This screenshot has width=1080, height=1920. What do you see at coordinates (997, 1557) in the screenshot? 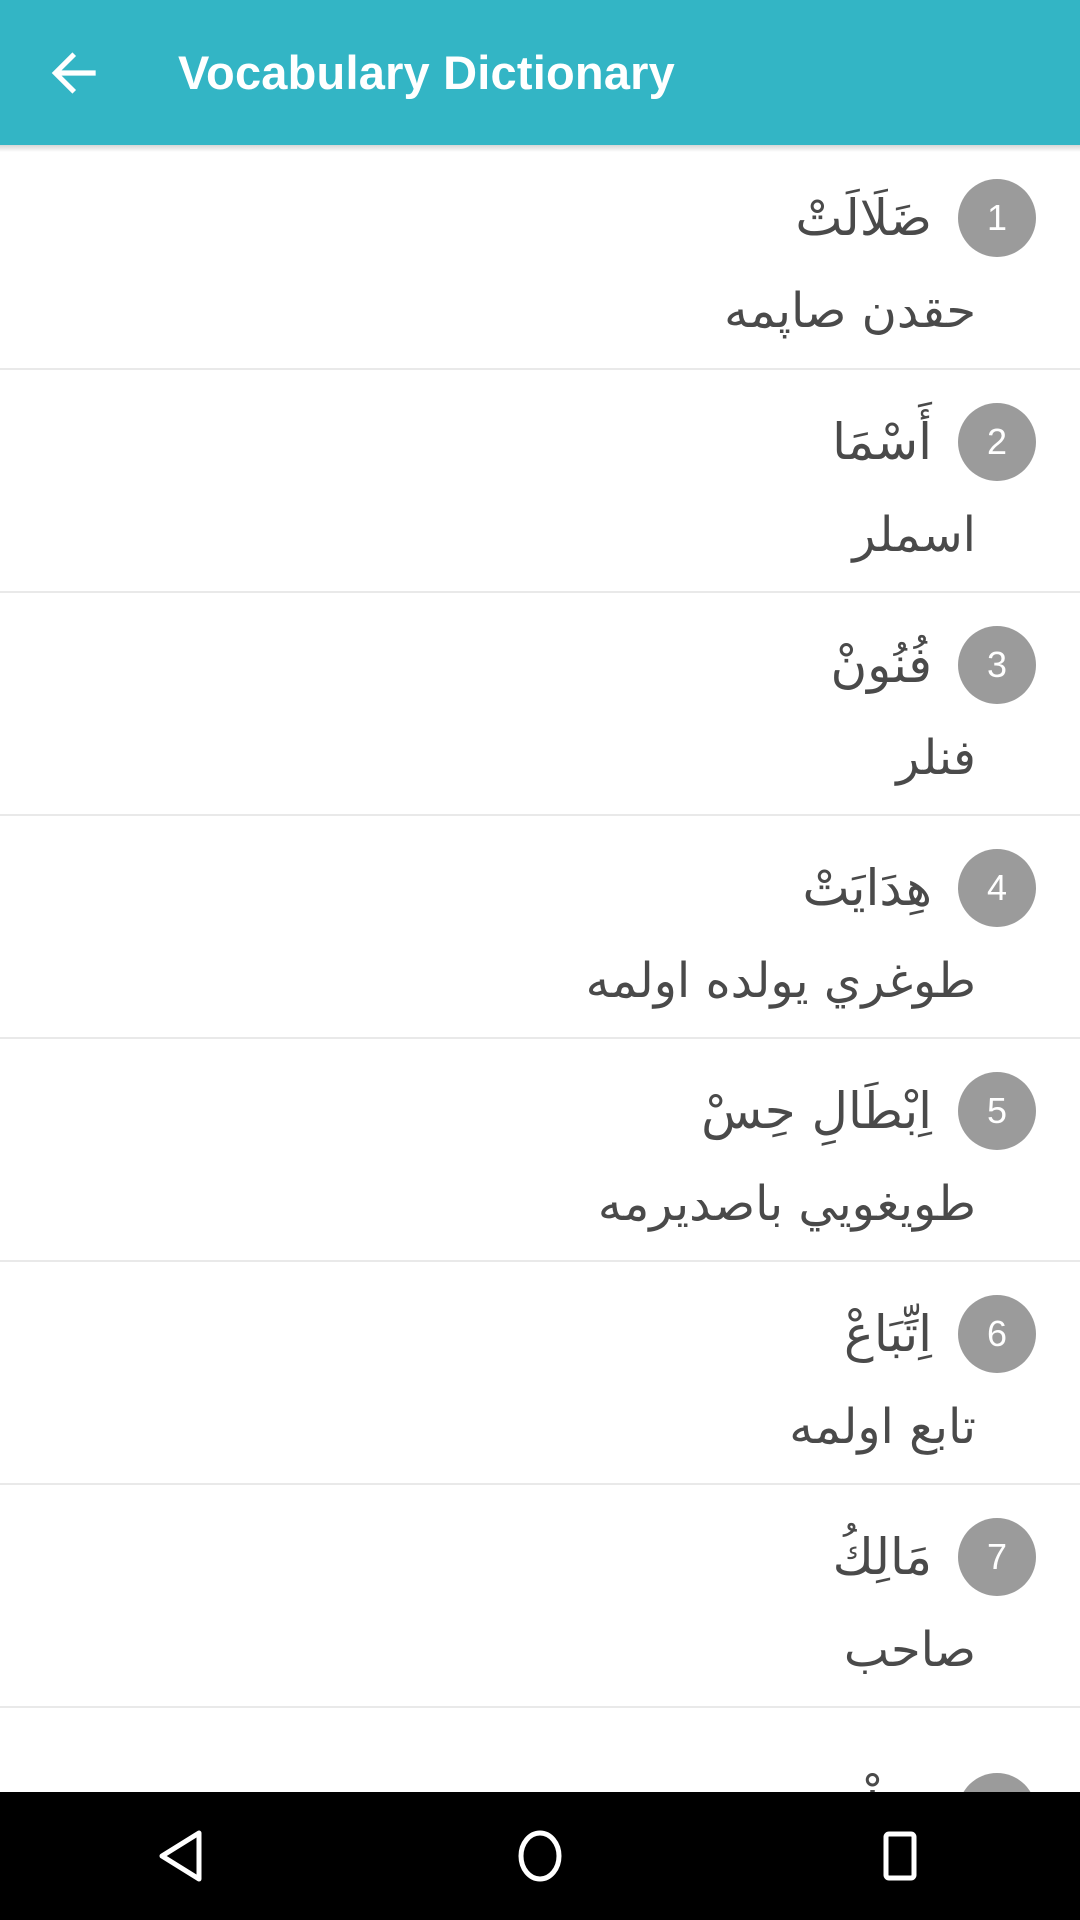
I see `item-number-badge: 7` at bounding box center [997, 1557].